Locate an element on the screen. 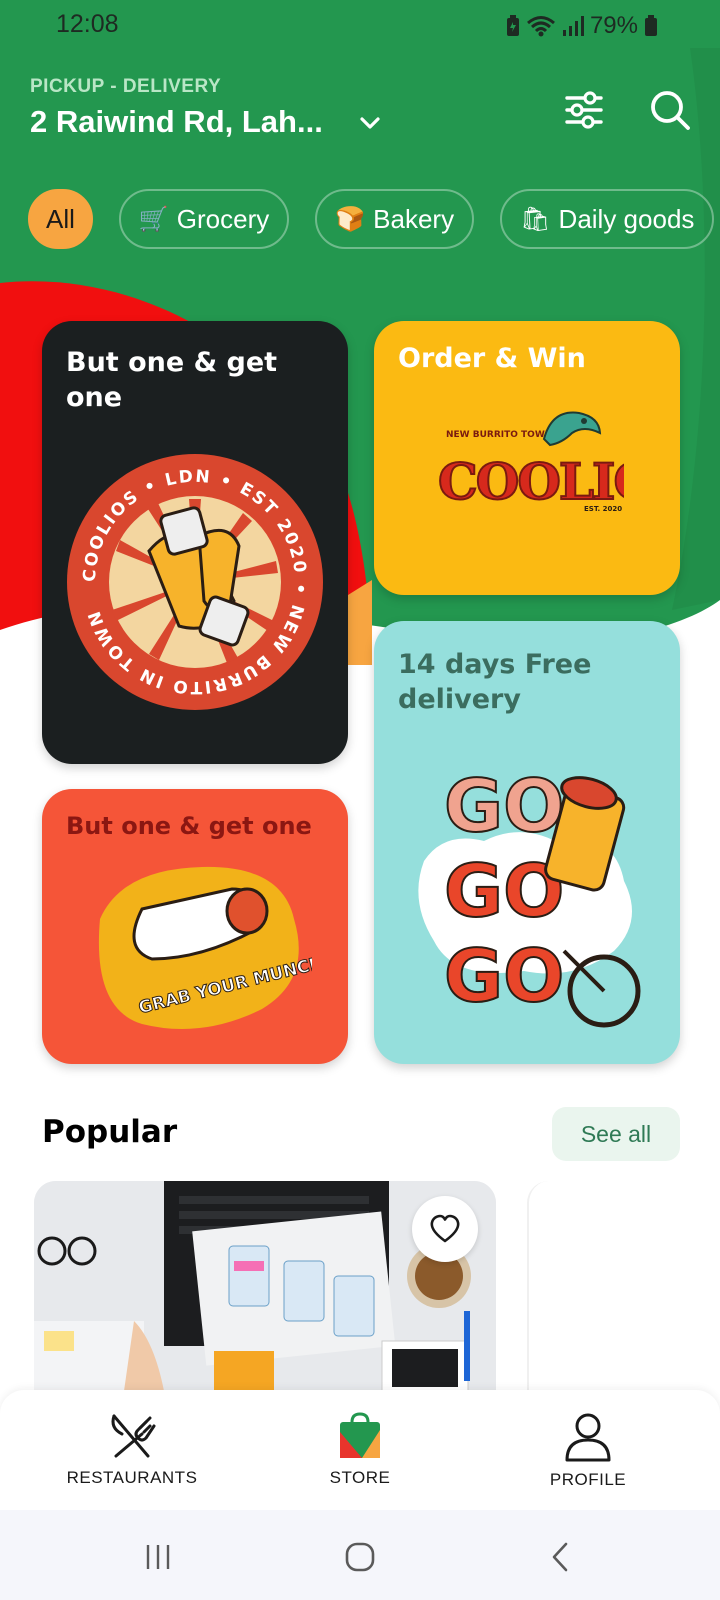 Image resolution: width=720 pixels, height=1600 pixels. pickup-delivery-label: PICKUP - DELIVERY is located at coordinates (126, 86).